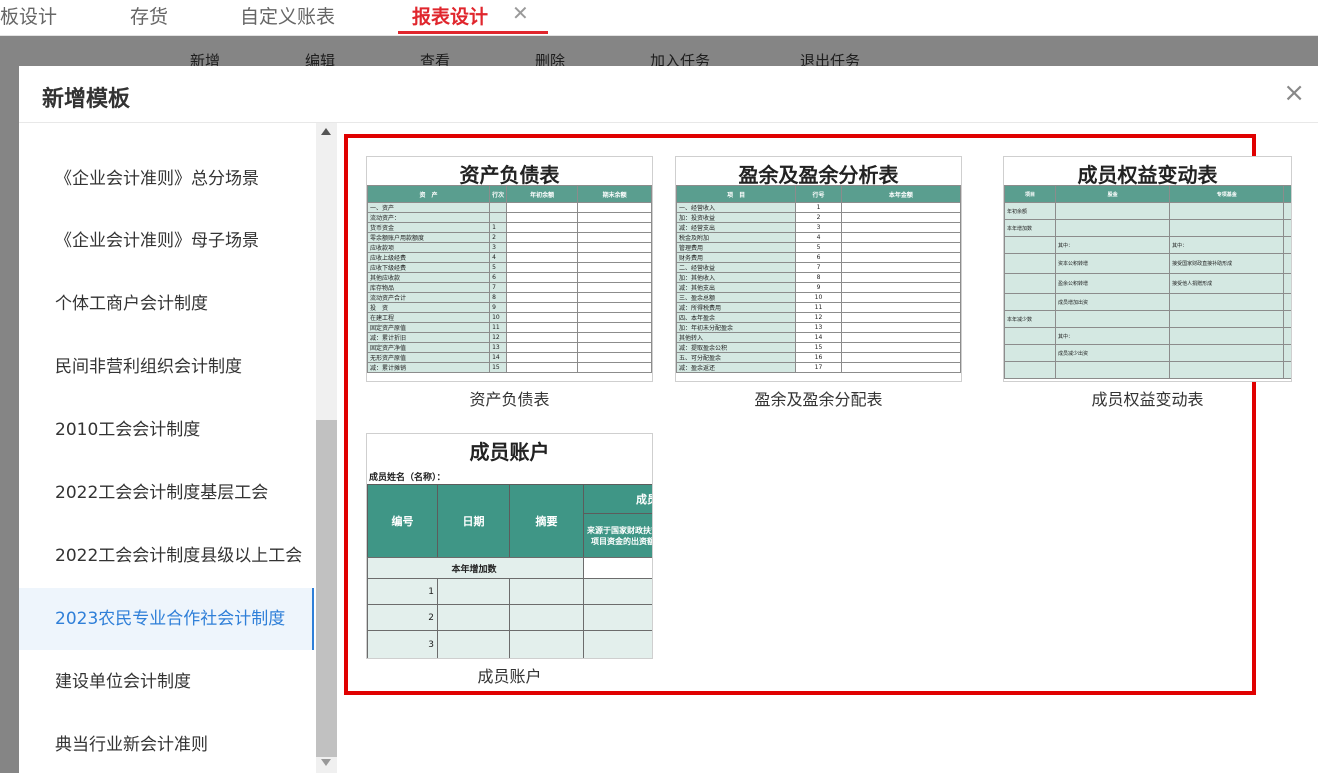 The image size is (1318, 773). I want to click on row-number: 13, so click(498, 347).